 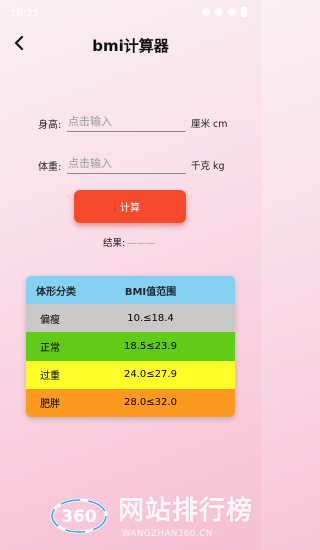 I want to click on table-row: 偏瘦 10.≤18.4, so click(x=130, y=318).